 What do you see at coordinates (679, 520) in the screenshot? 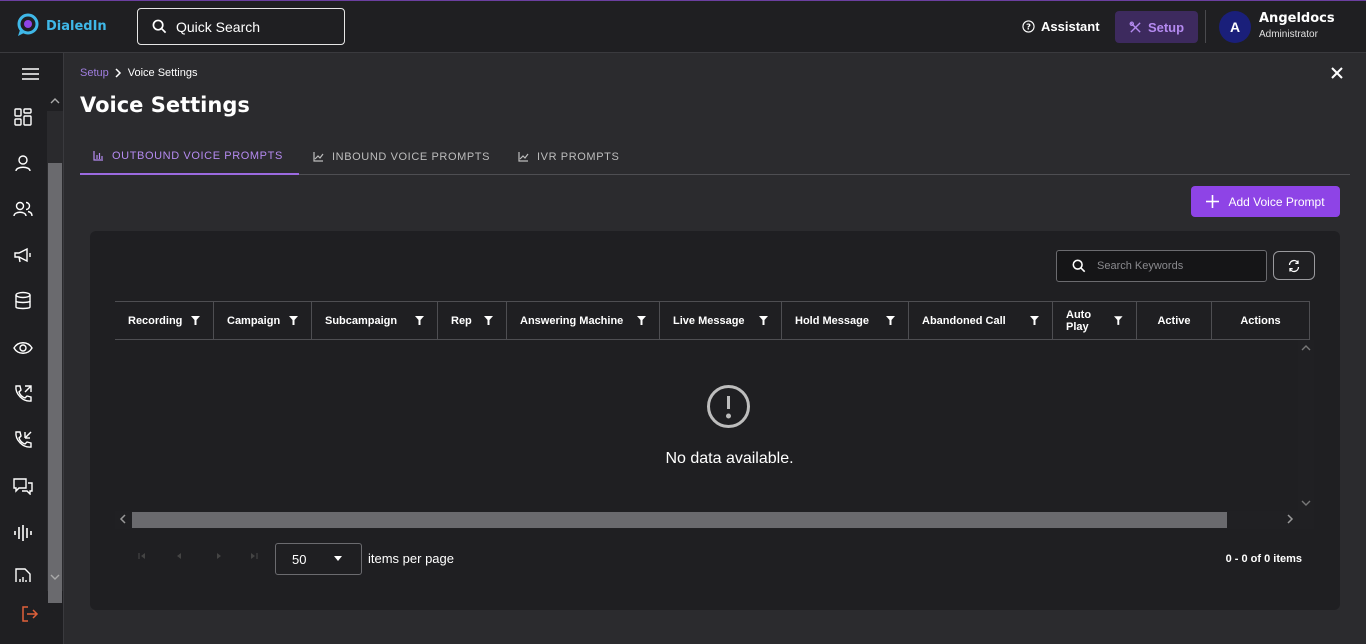
I see `horizontal-scroll-thumb` at bounding box center [679, 520].